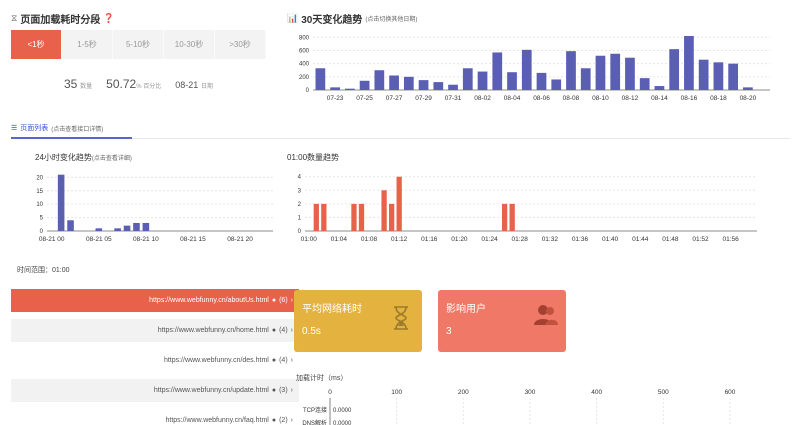  Describe the element at coordinates (211, 390) in the screenshot. I see `url-text: https://www.webfunny.cn/update.html` at that location.